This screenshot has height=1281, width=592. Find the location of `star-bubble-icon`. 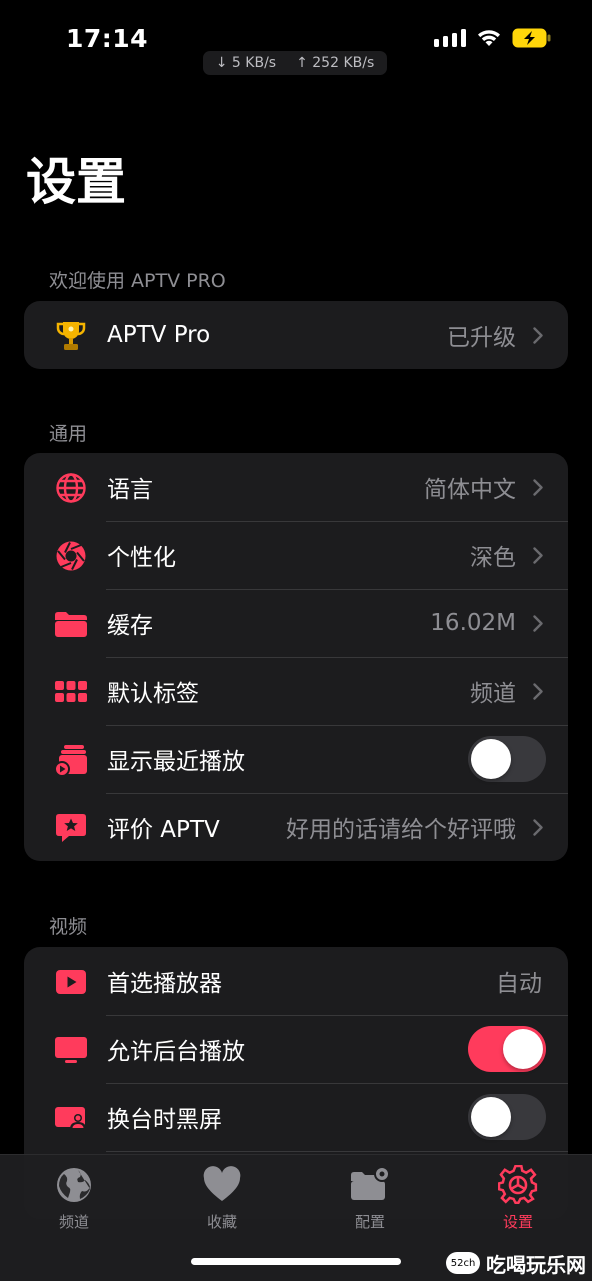

star-bubble-icon is located at coordinates (71, 828).